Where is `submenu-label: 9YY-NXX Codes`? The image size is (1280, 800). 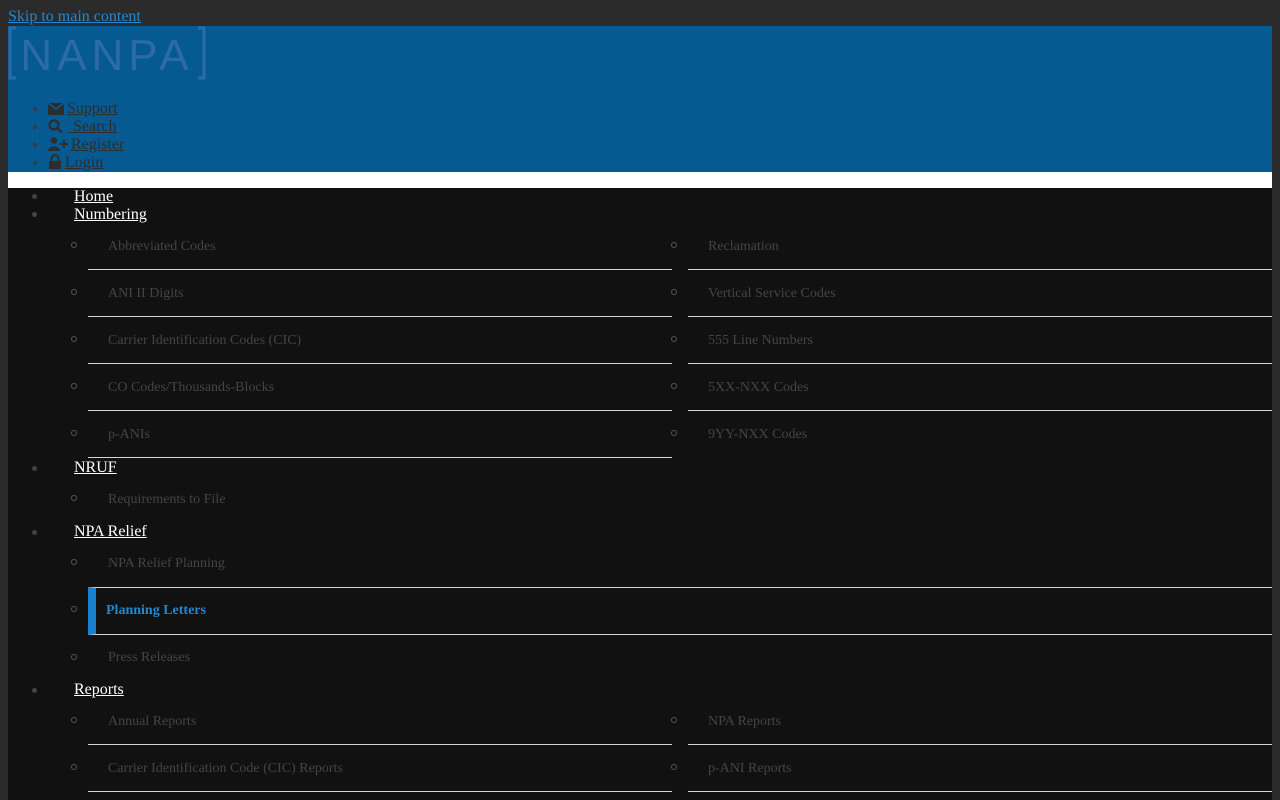 submenu-label: 9YY-NXX Codes is located at coordinates (758, 434).